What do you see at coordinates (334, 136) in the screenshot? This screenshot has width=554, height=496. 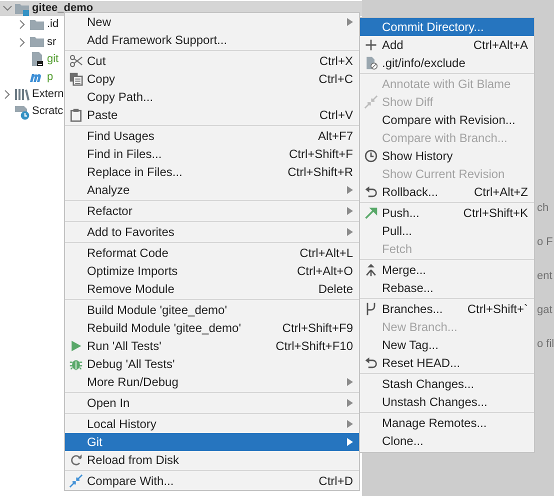 I see `keyboard-shortcut: Alt+F7` at bounding box center [334, 136].